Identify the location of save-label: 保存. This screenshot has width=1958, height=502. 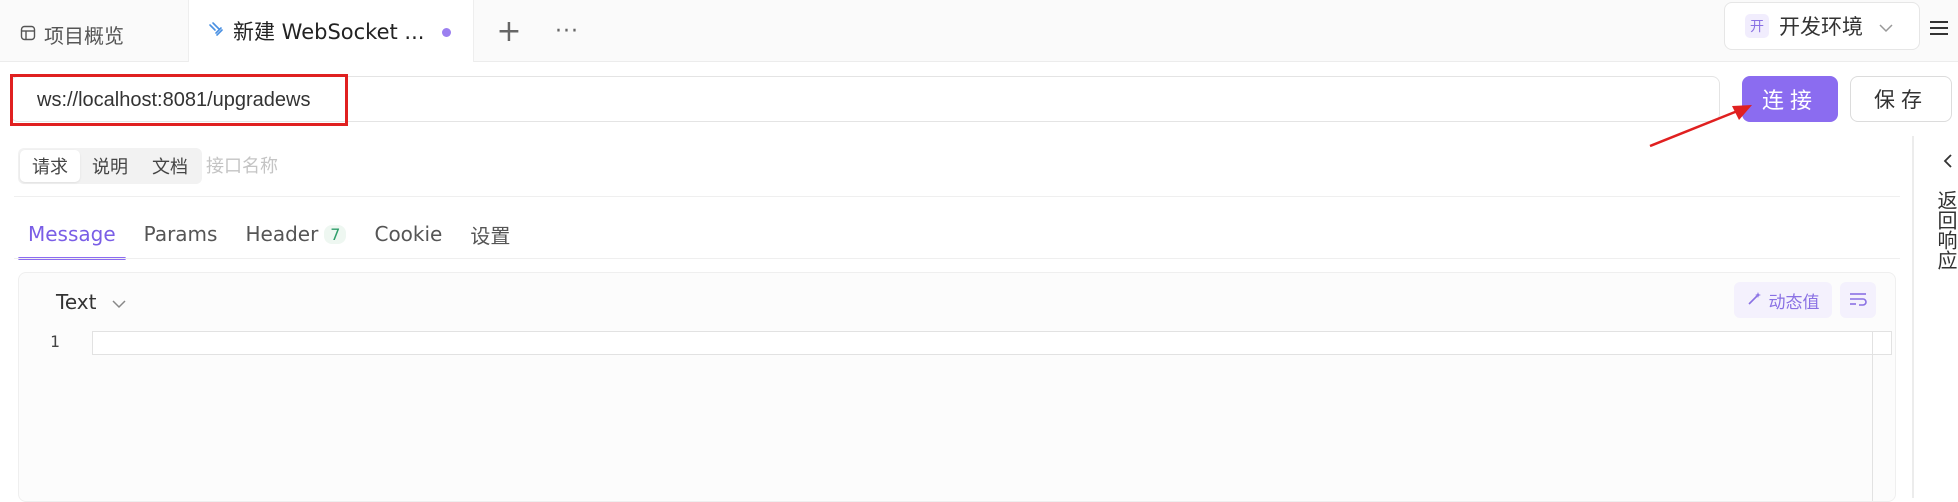
(1901, 100).